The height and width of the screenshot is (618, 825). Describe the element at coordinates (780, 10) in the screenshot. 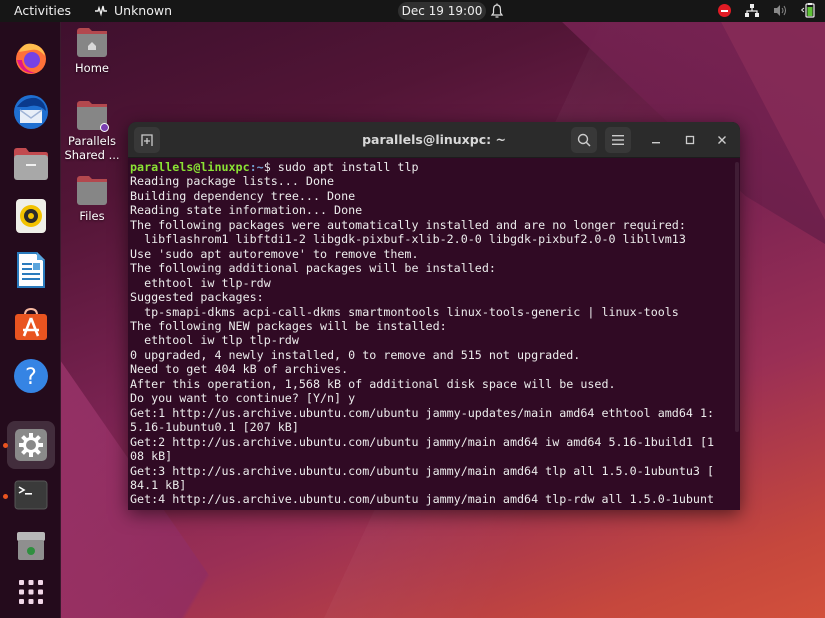

I see `volume-muted-icon` at that location.